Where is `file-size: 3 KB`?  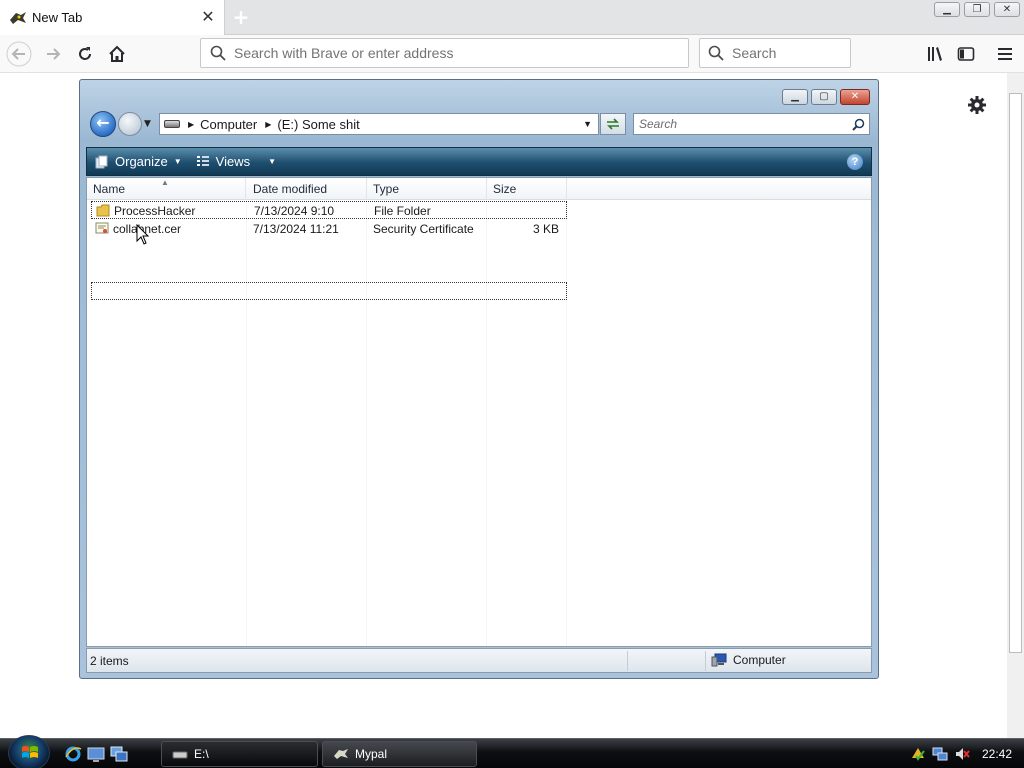 file-size: 3 KB is located at coordinates (545, 229).